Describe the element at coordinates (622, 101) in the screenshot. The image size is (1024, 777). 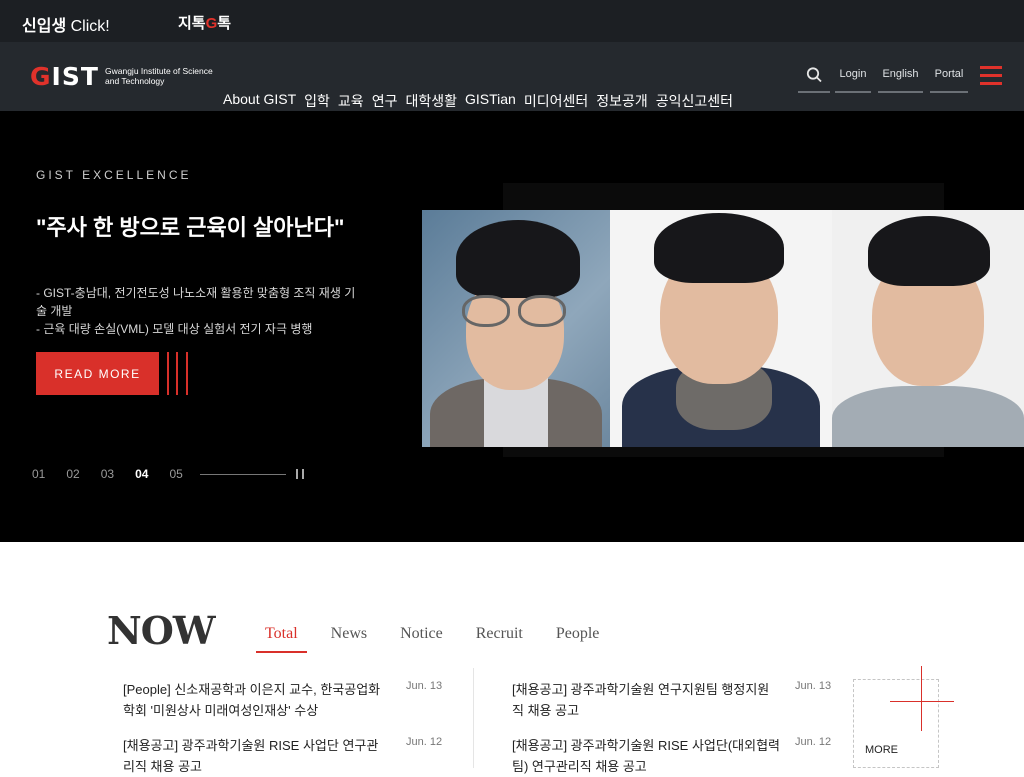
I see `nav-info-disclosure: 정보공개` at that location.